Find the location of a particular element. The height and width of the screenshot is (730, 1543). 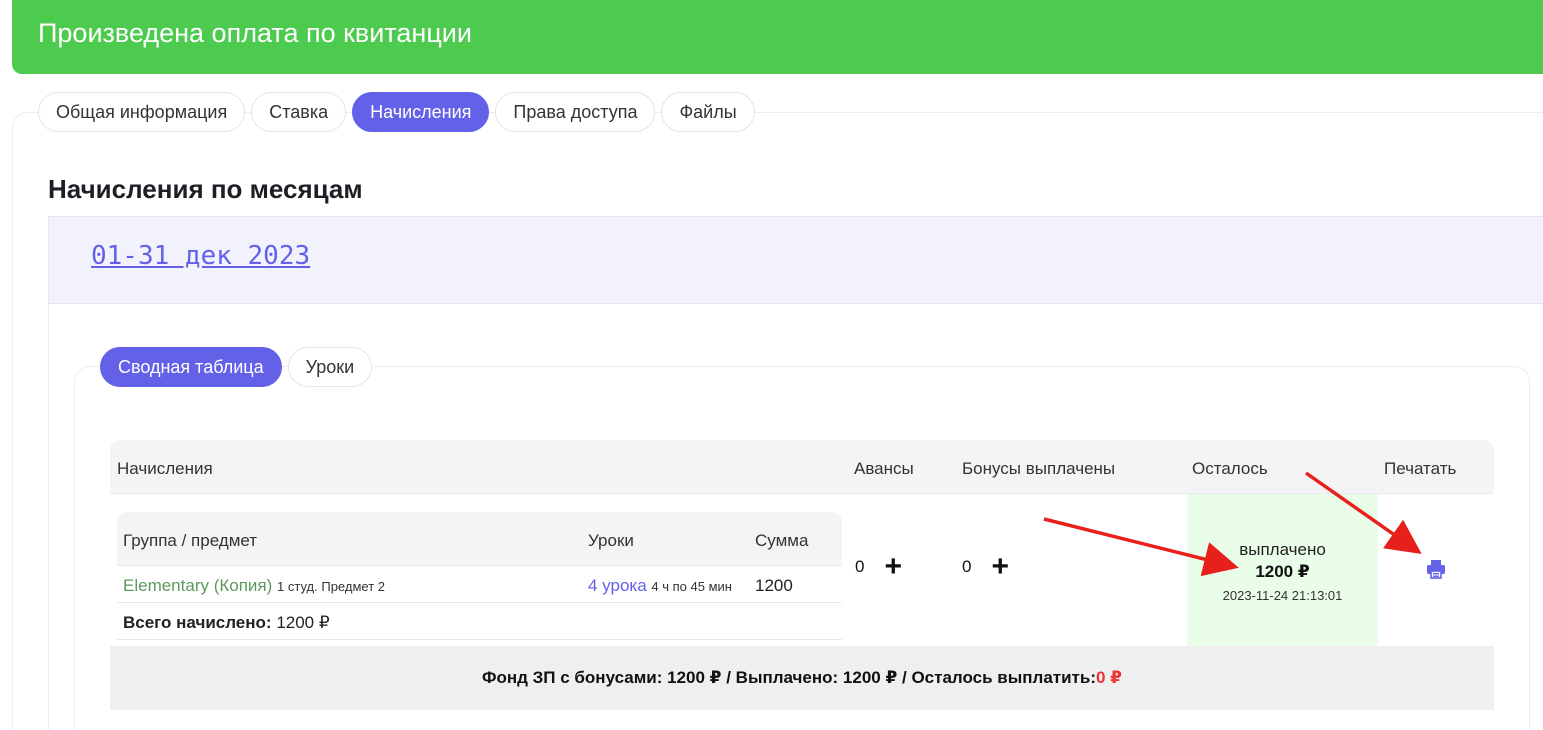

header-sum: Сумма is located at coordinates (782, 540).